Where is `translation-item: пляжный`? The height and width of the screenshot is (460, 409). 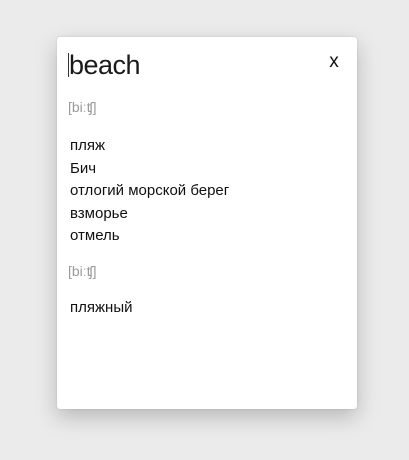 translation-item: пляжный is located at coordinates (101, 307).